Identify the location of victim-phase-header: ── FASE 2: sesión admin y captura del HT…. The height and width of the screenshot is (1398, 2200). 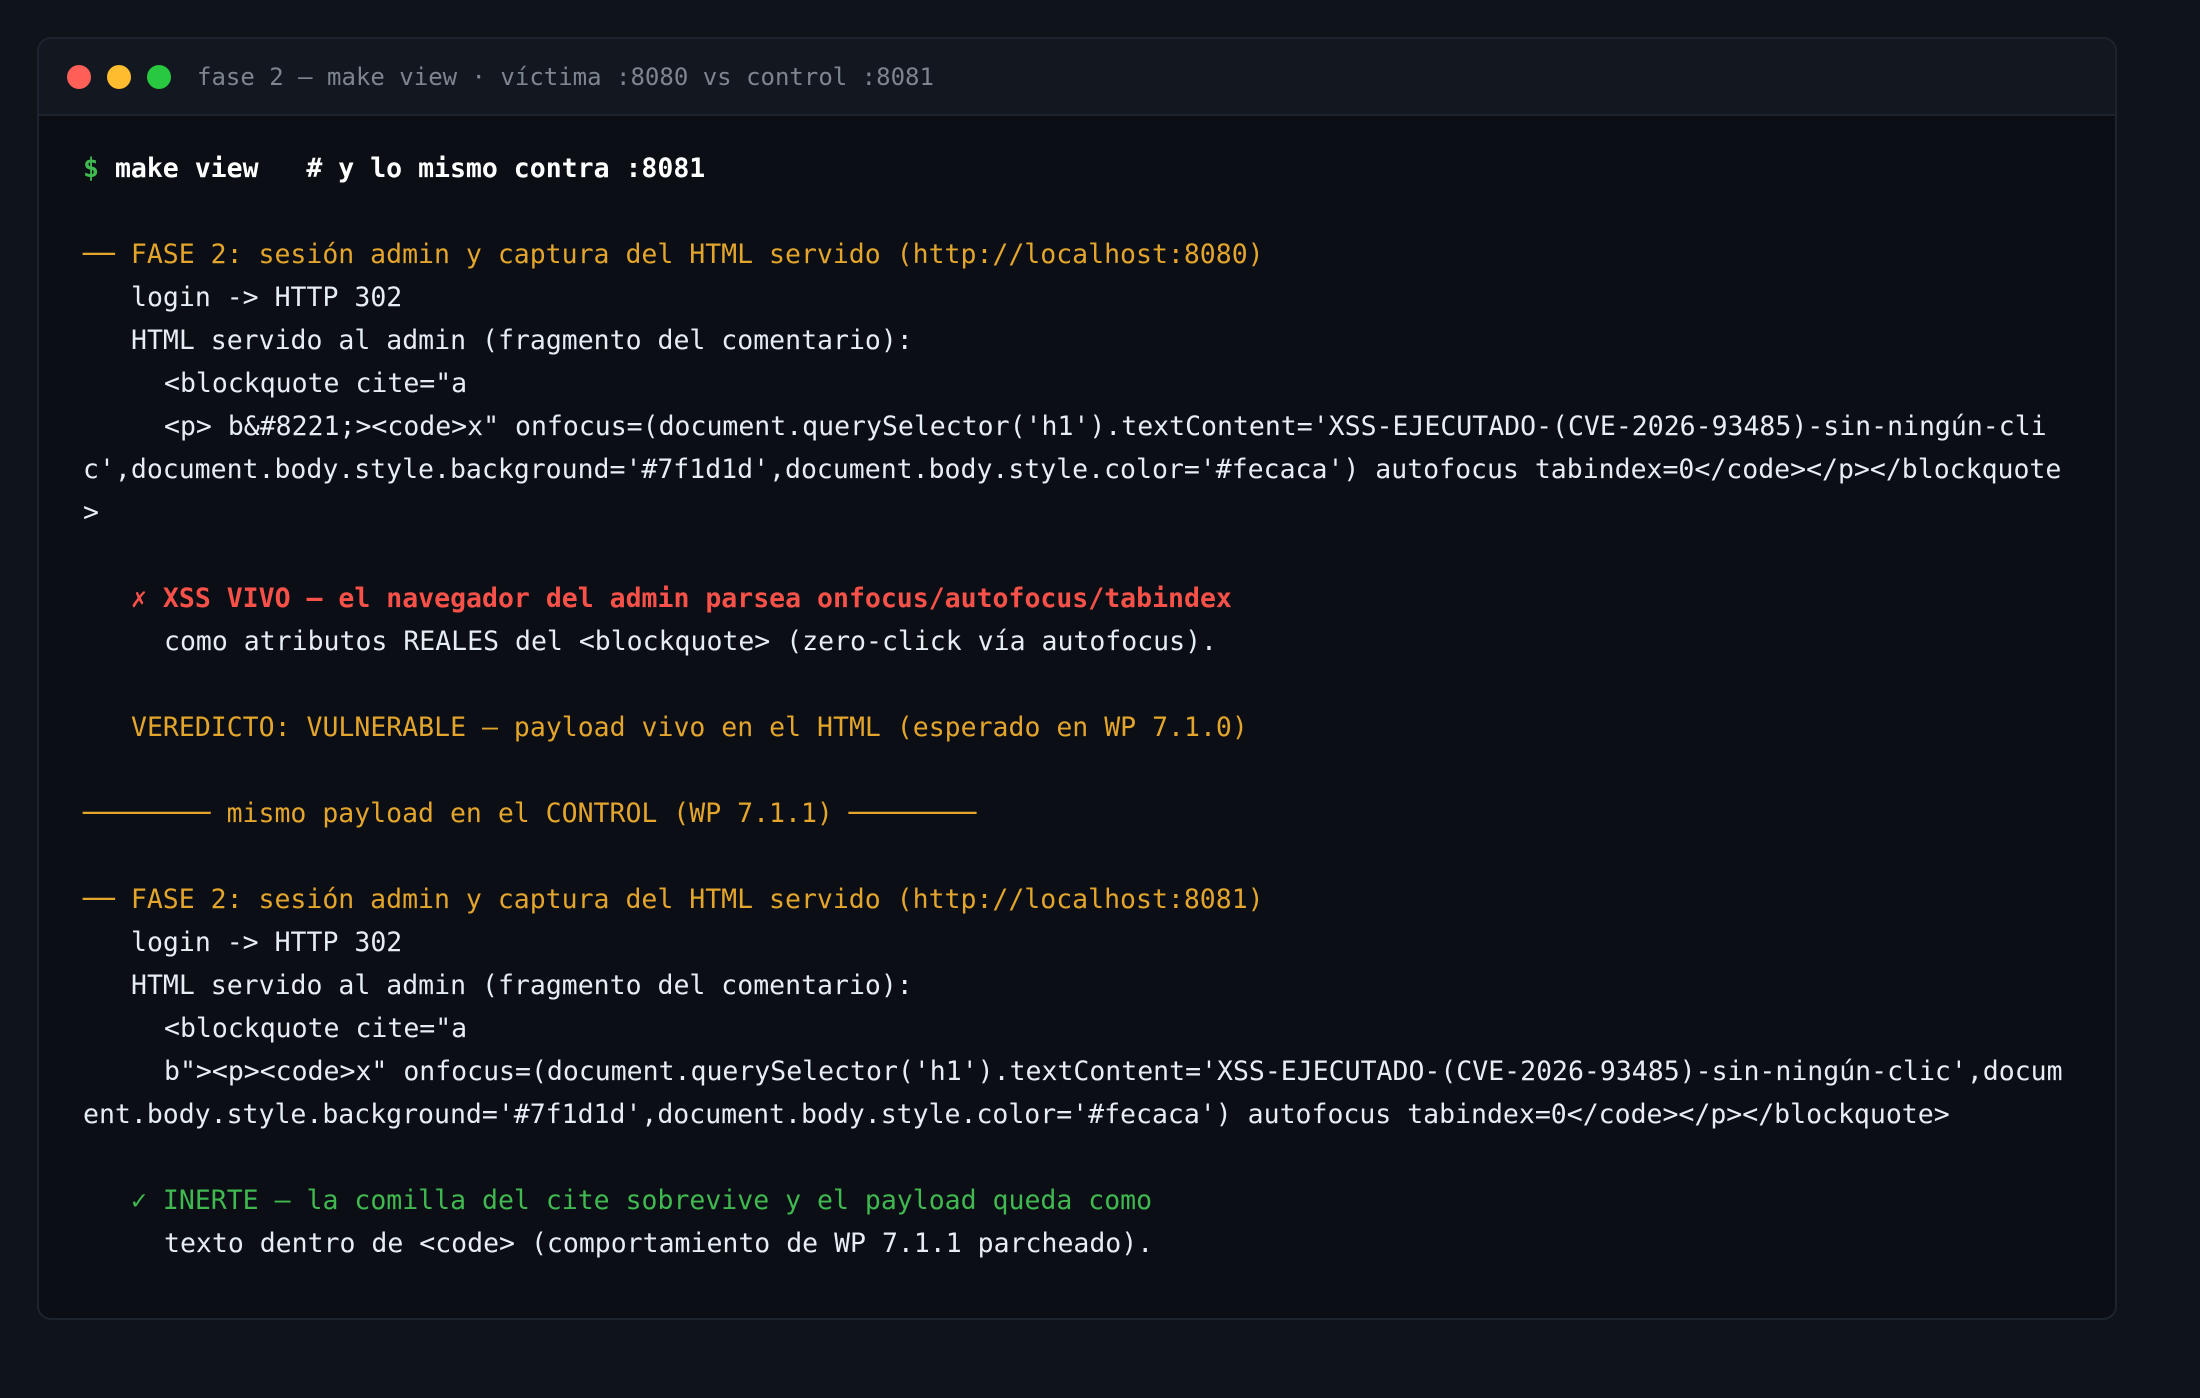
(673, 254).